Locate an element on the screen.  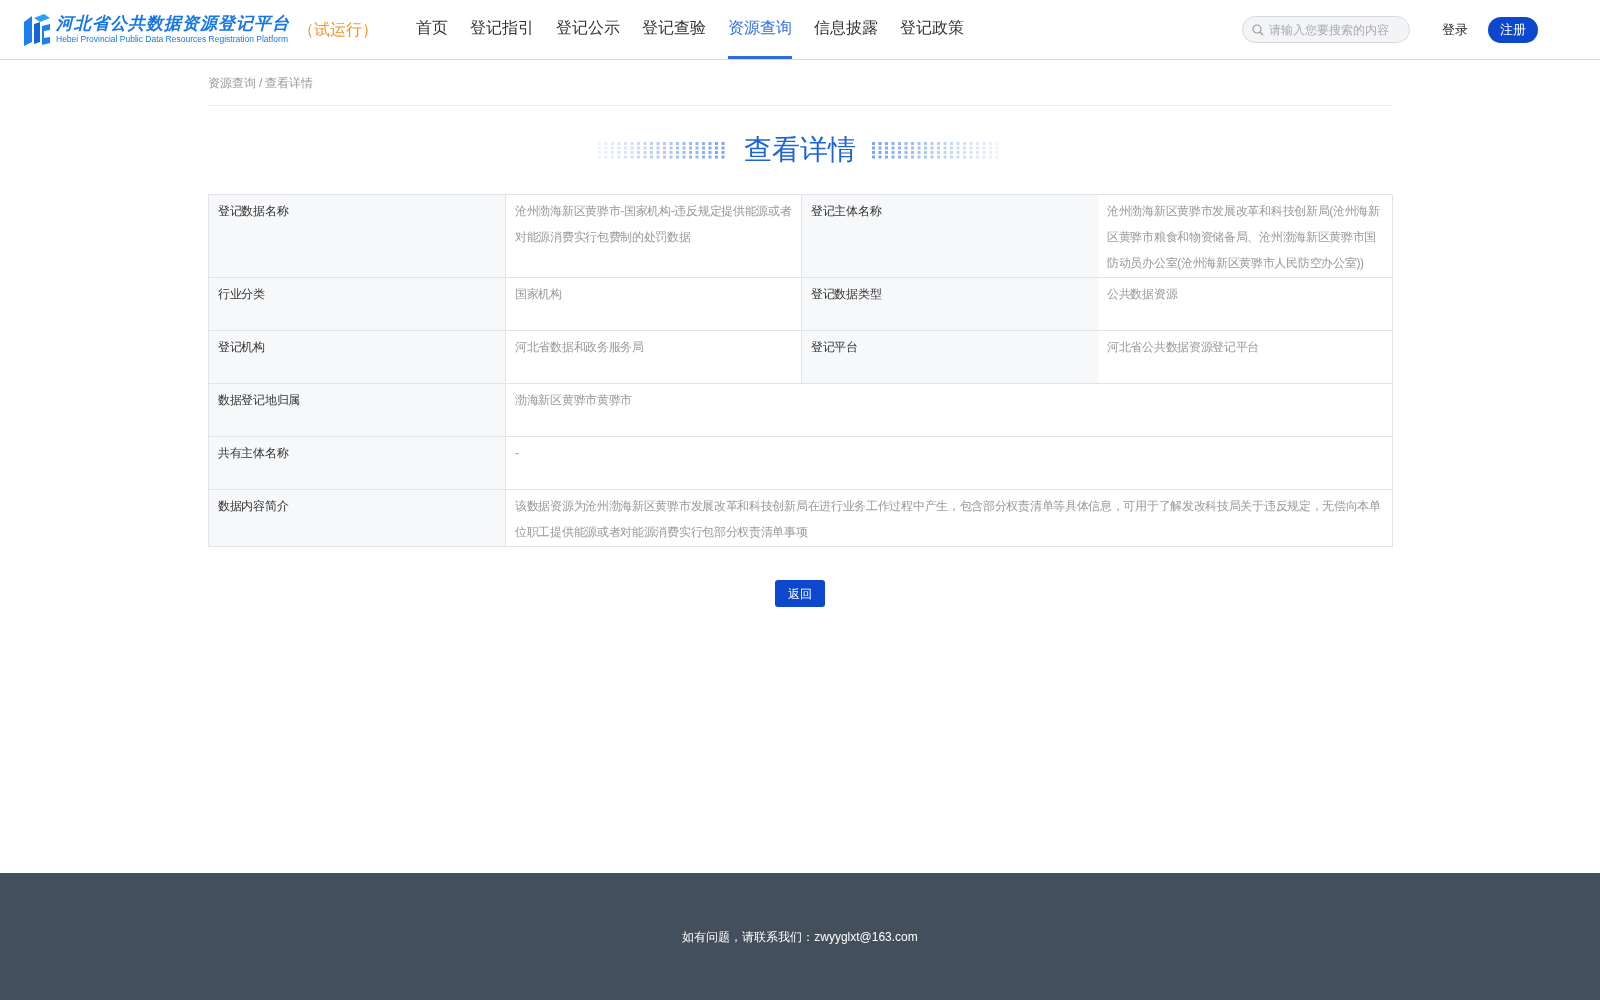
platform-title: 河北省公共数据资源登记平台 is located at coordinates (173, 24).